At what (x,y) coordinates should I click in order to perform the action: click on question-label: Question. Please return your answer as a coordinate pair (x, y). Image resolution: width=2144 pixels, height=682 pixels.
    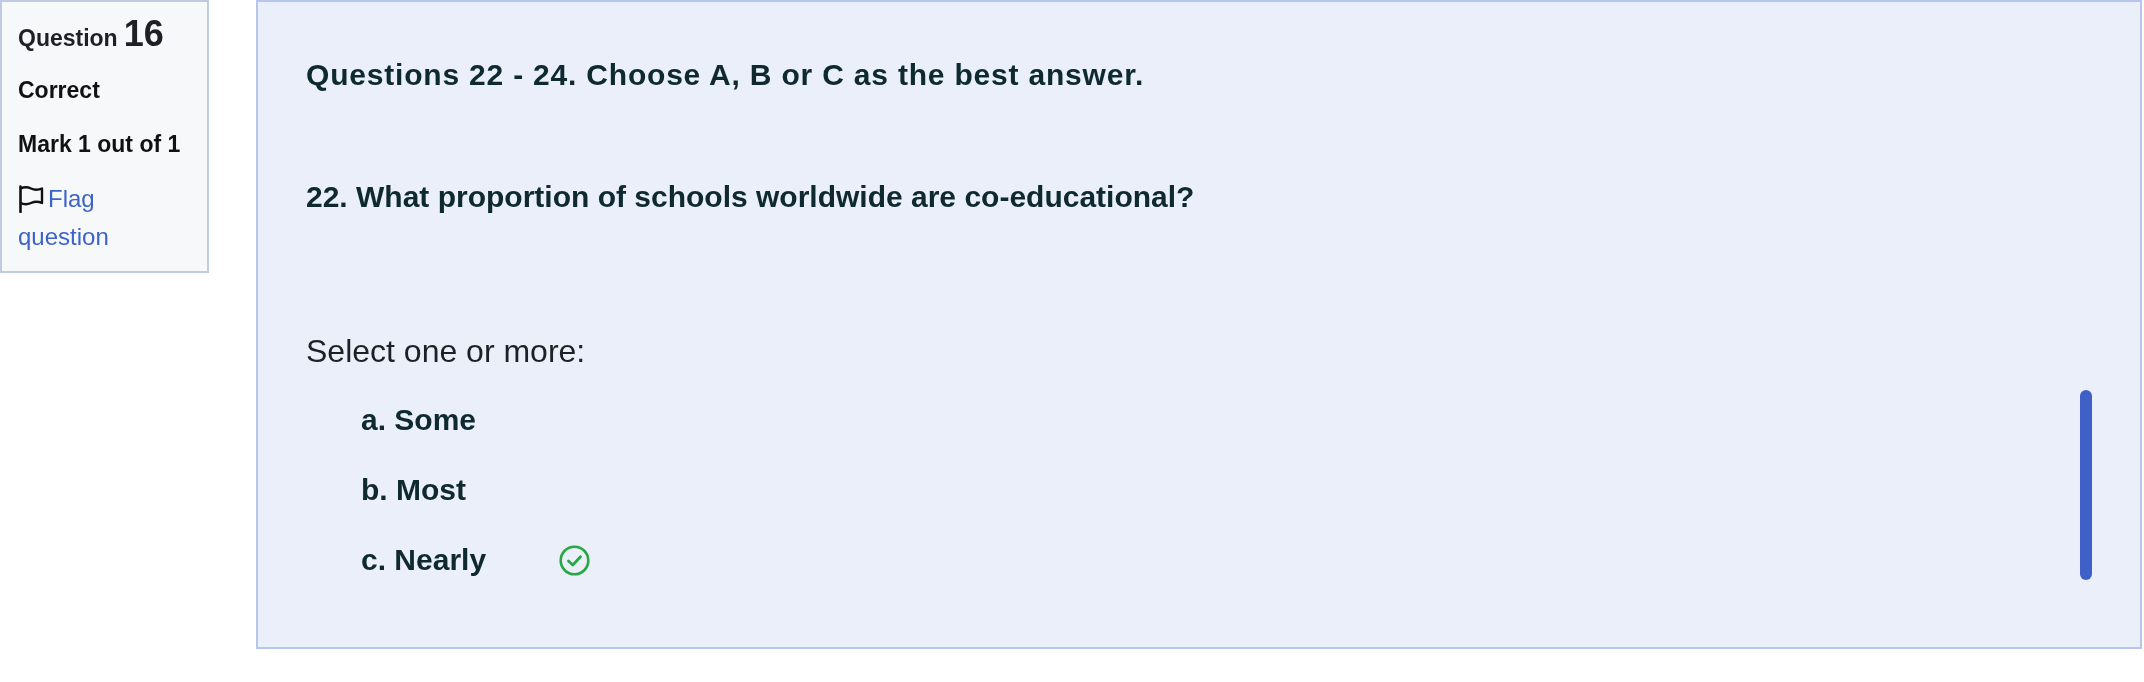
    Looking at the image, I should click on (68, 38).